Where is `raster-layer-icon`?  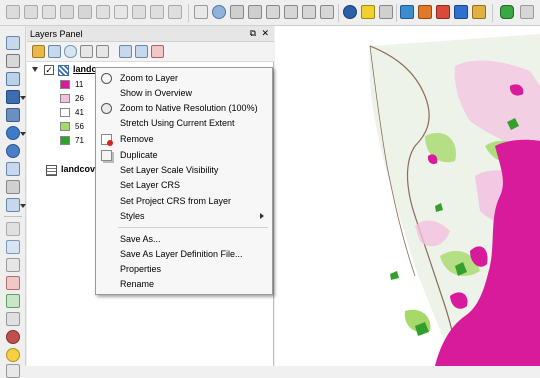
raster-layer-icon is located at coordinates (63, 70).